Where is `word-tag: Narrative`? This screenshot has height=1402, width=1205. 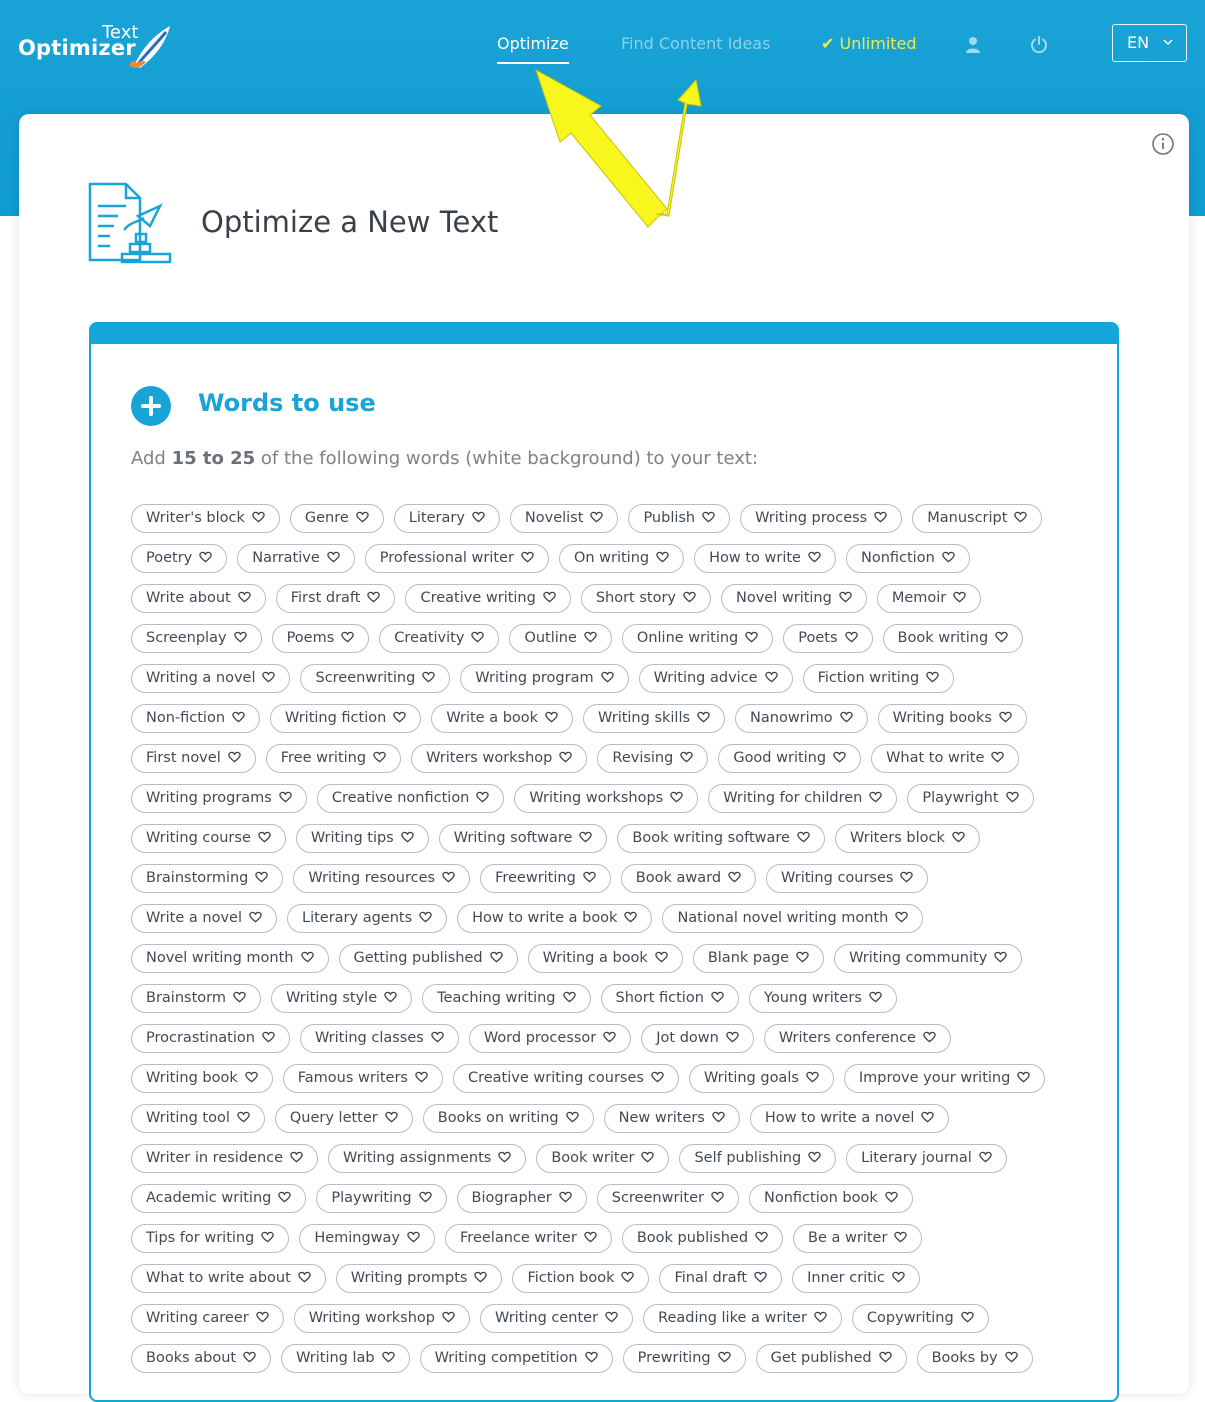
word-tag: Narrative is located at coordinates (296, 558).